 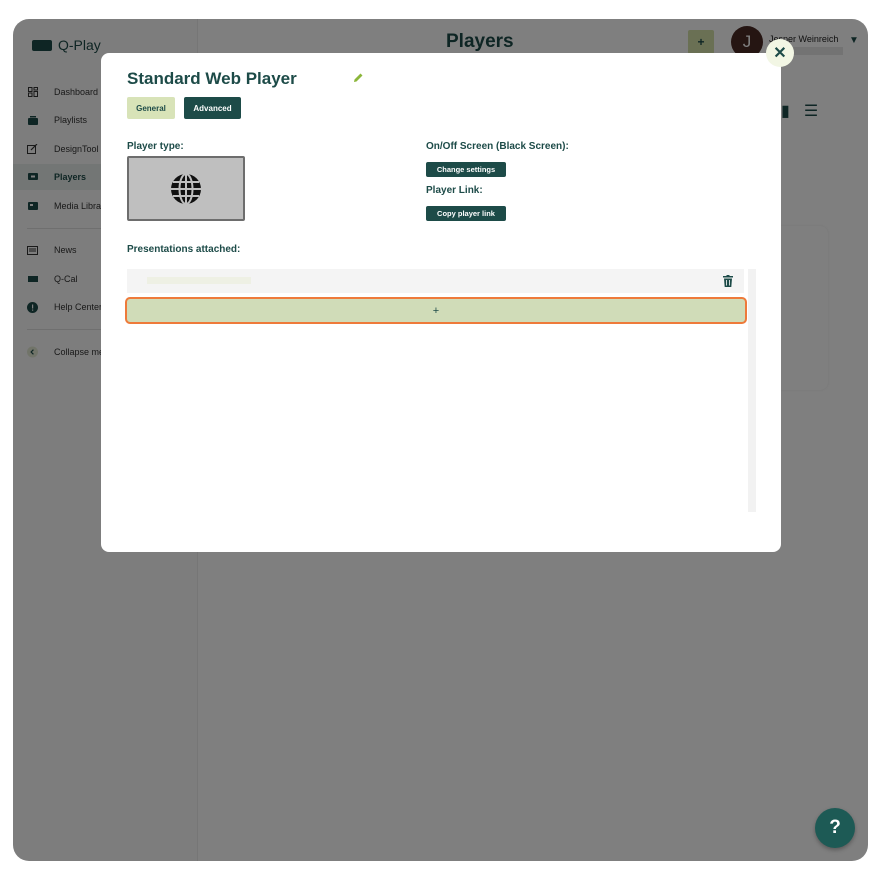 What do you see at coordinates (436, 310) in the screenshot?
I see `add-presentation-button: +` at bounding box center [436, 310].